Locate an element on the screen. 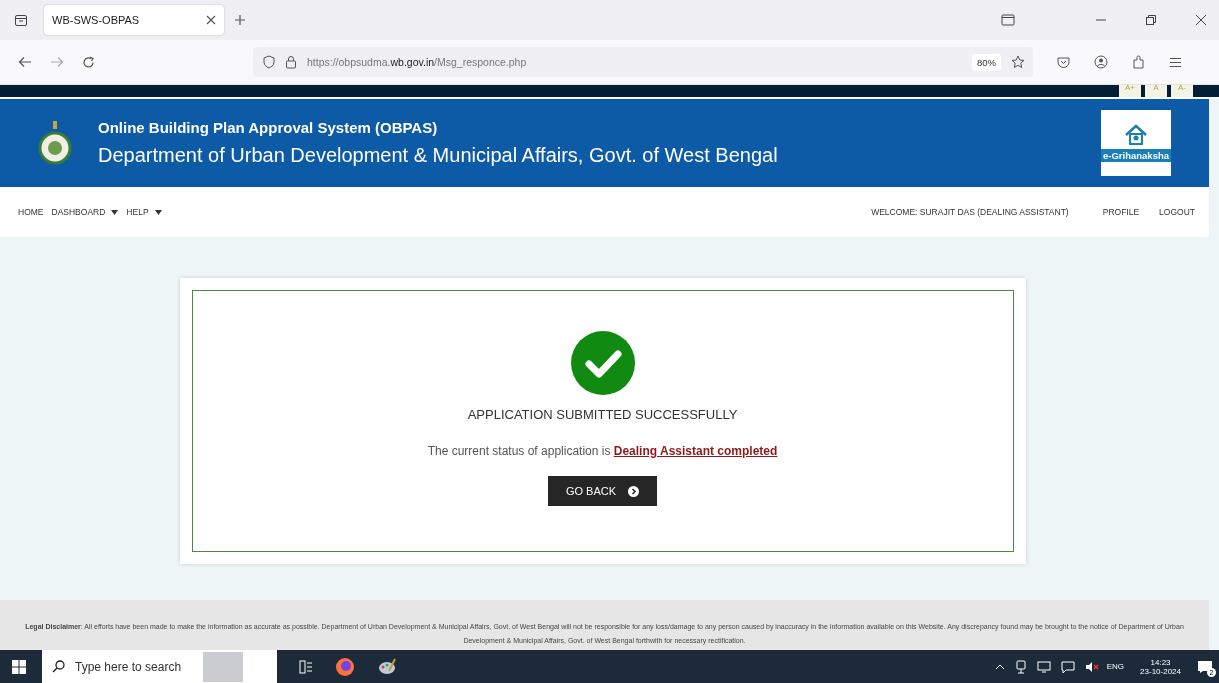  address-bar: https://obpsudma.wb.gov.in/Msg_responce.php 80% is located at coordinates (643, 62).